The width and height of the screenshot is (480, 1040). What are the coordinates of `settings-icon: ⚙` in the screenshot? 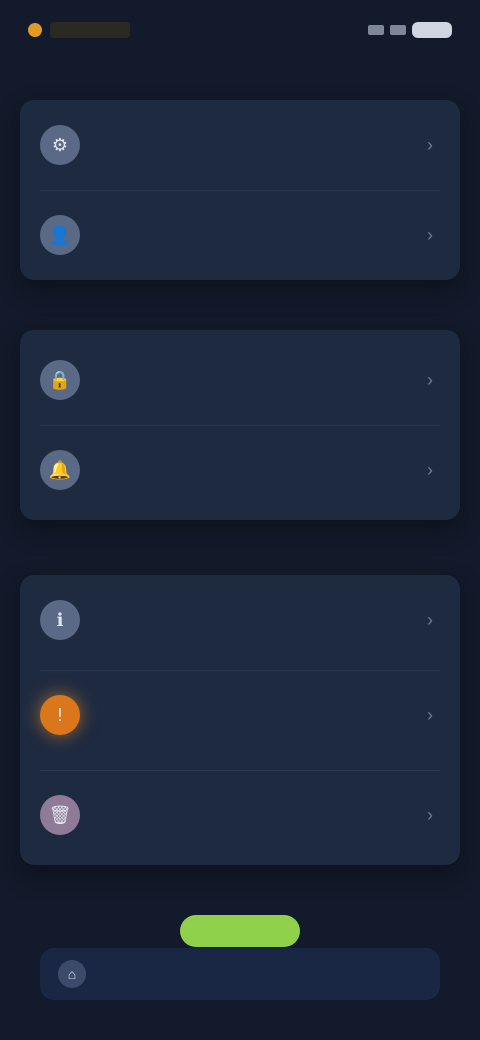 It's located at (60, 145).